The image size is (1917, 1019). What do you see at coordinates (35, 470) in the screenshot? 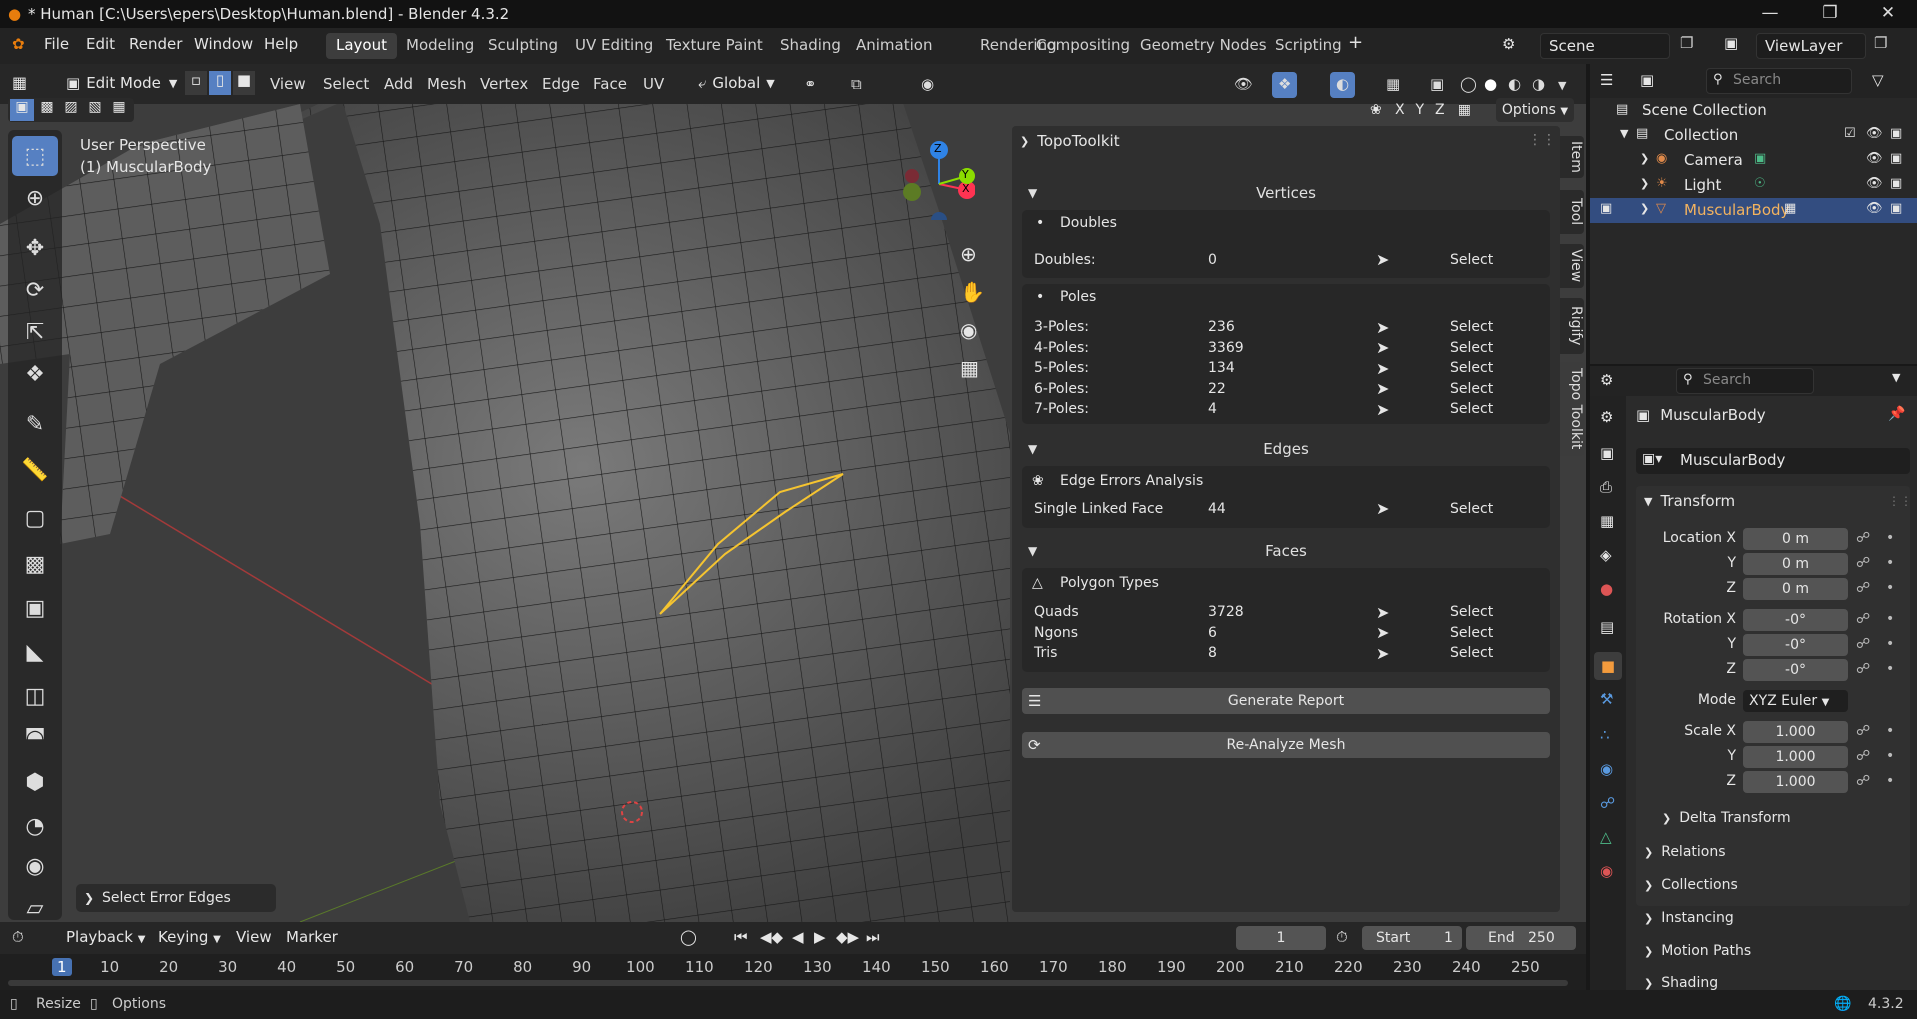
I see `measure-tool-icon: 📏` at bounding box center [35, 470].